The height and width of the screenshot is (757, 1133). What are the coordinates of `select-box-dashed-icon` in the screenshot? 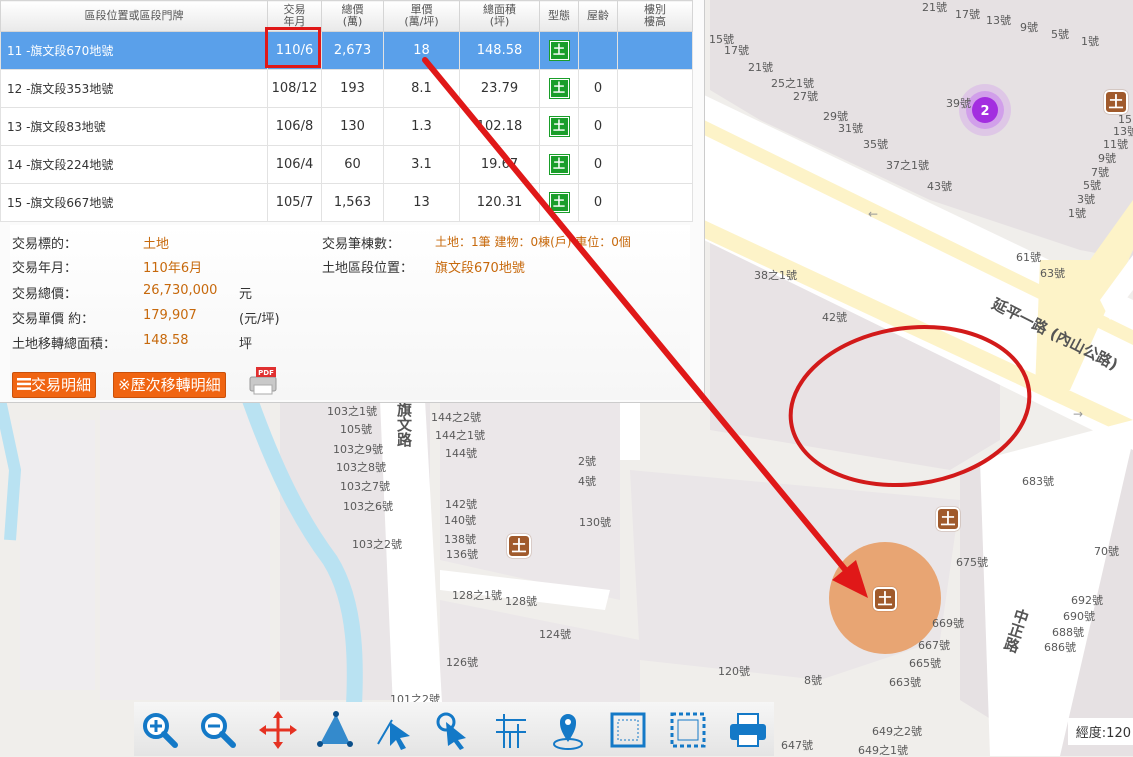 It's located at (688, 730).